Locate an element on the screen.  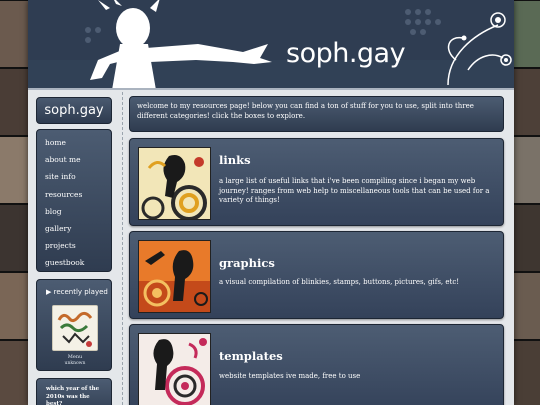
nav-item-home: home is located at coordinates (78, 142).